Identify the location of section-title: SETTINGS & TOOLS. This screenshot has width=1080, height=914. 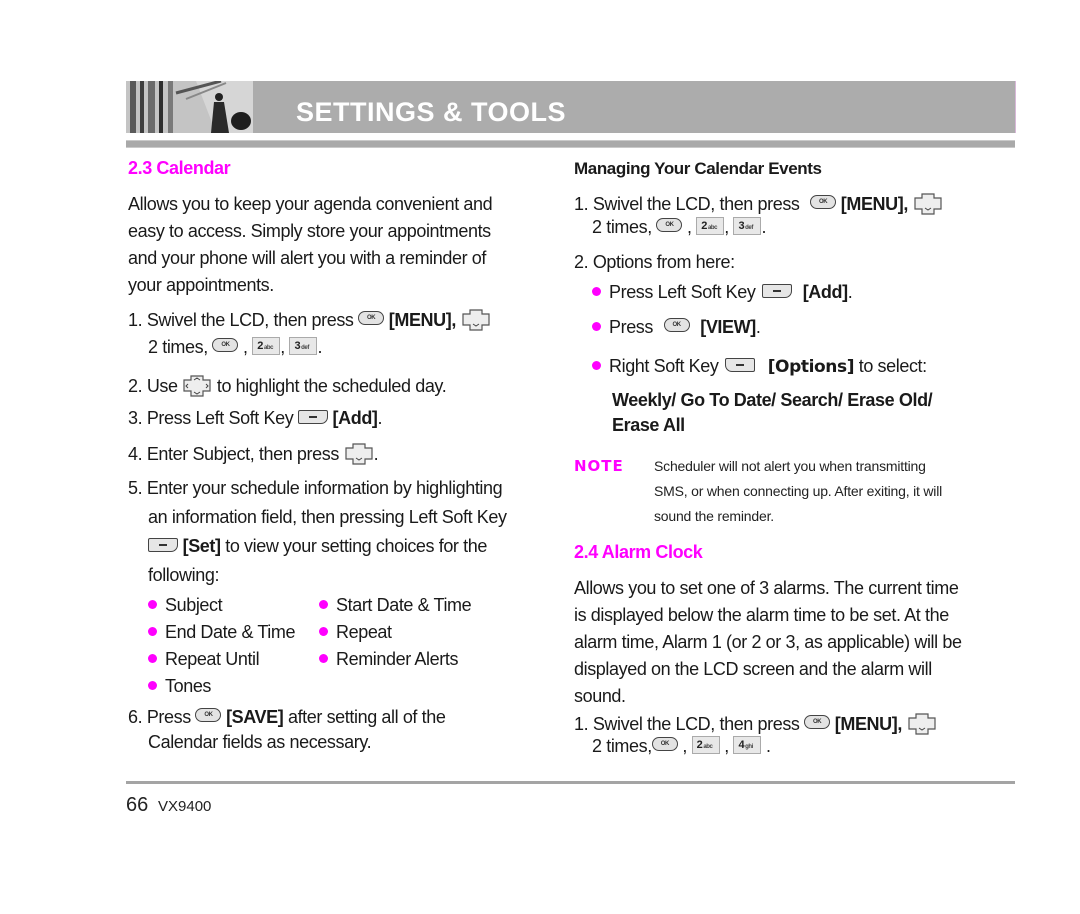
(431, 112).